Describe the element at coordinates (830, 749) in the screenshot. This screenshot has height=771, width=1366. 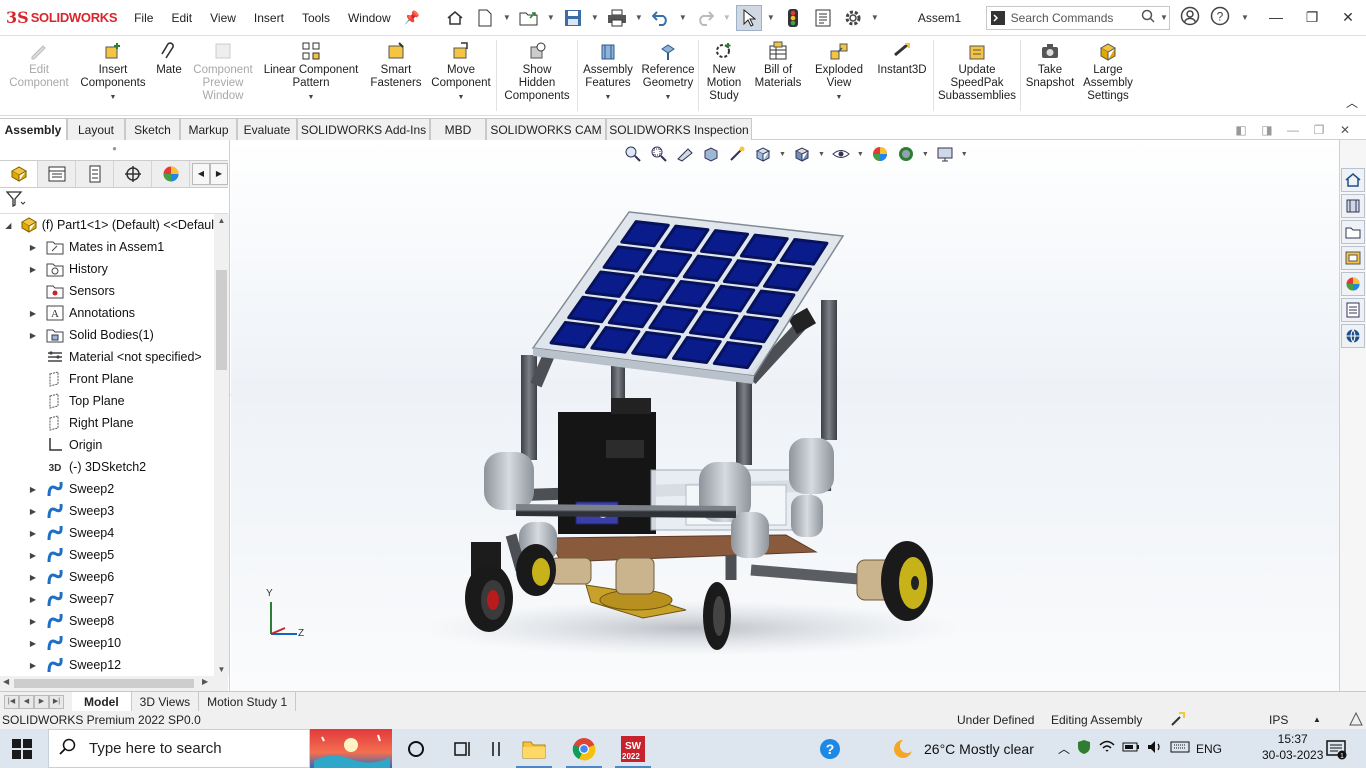
I see `help-tips-icon: ?` at that location.